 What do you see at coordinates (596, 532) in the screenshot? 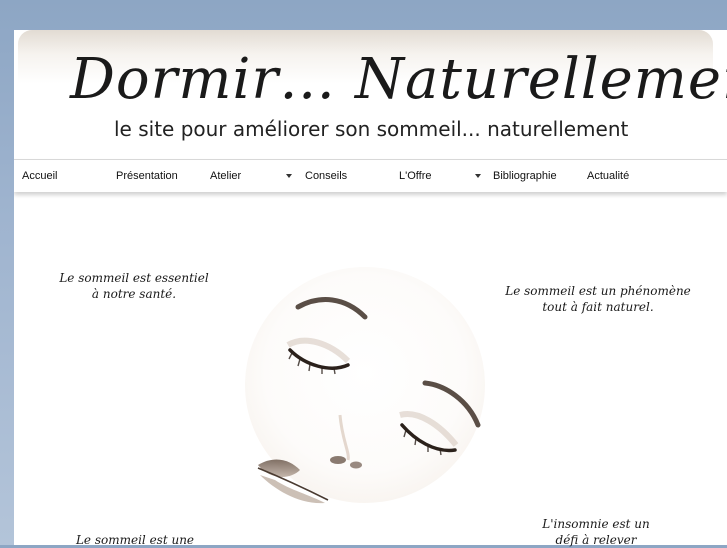
I see `quote-bottom-right: L'insomnie est un défi à relever` at bounding box center [596, 532].